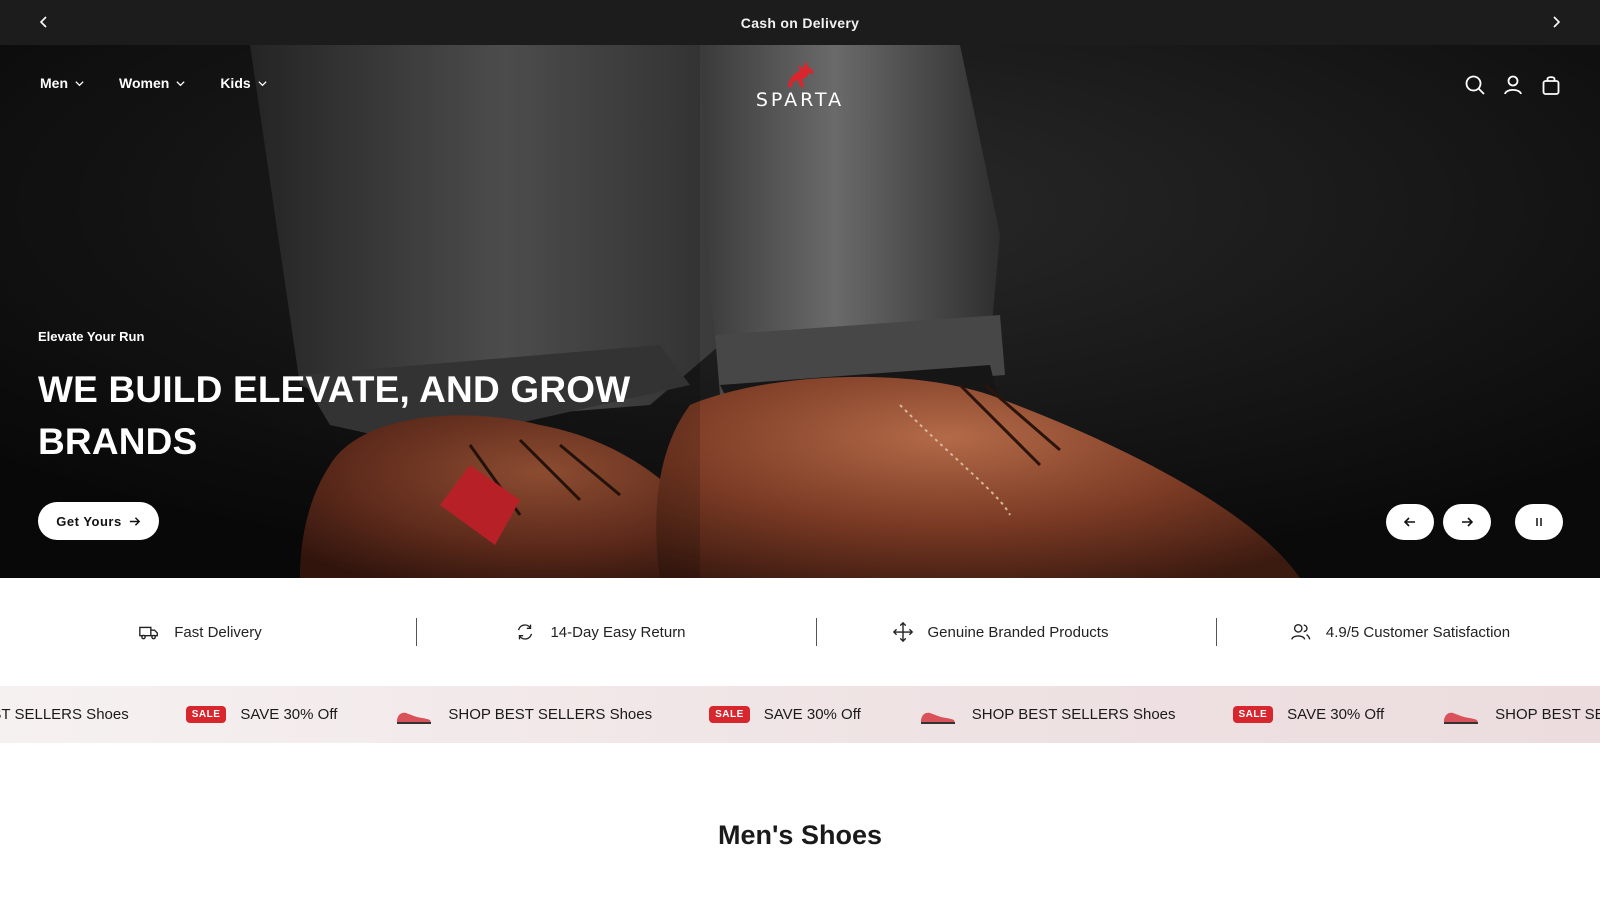 The width and height of the screenshot is (1600, 915). What do you see at coordinates (334, 415) in the screenshot?
I see `hero-title: WE BUILD ELEVATE, AND GROW BRANDS` at bounding box center [334, 415].